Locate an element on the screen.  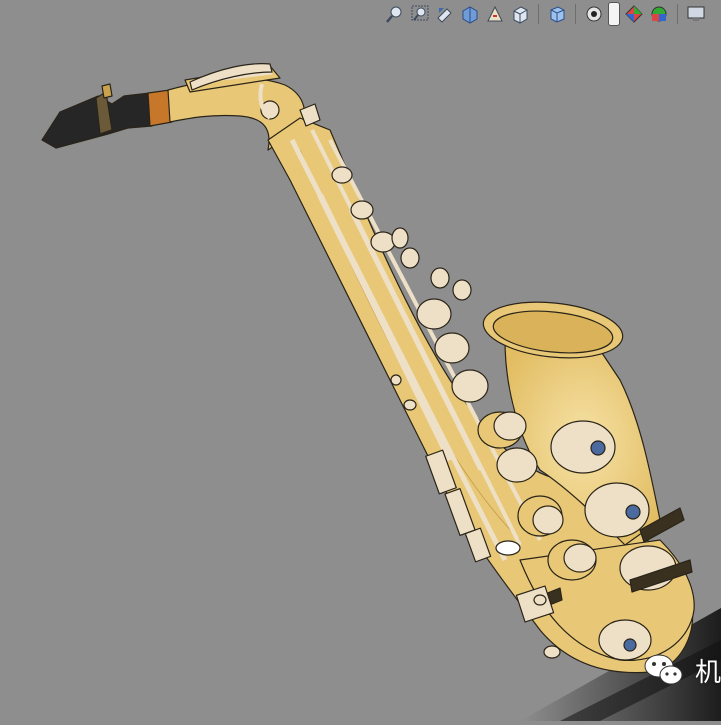
section-view-button is located at coordinates (470, 14).